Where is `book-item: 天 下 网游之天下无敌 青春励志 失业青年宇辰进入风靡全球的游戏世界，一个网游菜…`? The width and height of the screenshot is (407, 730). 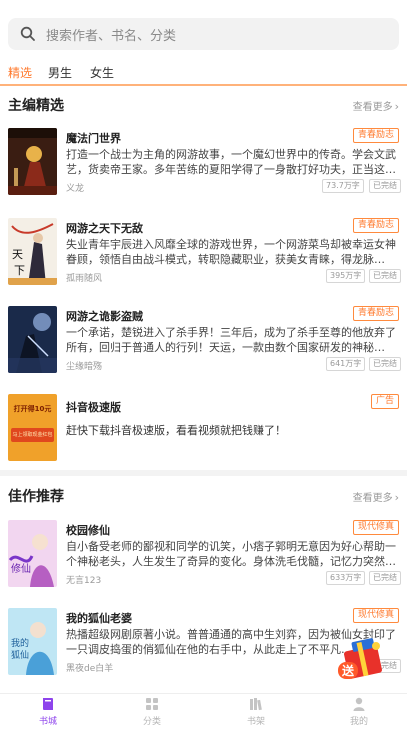
book-item: 天 下 网游之天下无敌 青春励志 失业青年宇辰进入风靡全球的游戏世界，一个网游菜… is located at coordinates (203, 258).